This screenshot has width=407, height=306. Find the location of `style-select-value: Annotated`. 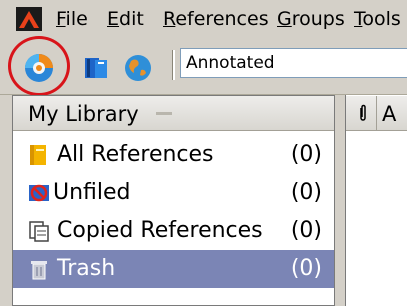

style-select-value: Annotated is located at coordinates (230, 63).